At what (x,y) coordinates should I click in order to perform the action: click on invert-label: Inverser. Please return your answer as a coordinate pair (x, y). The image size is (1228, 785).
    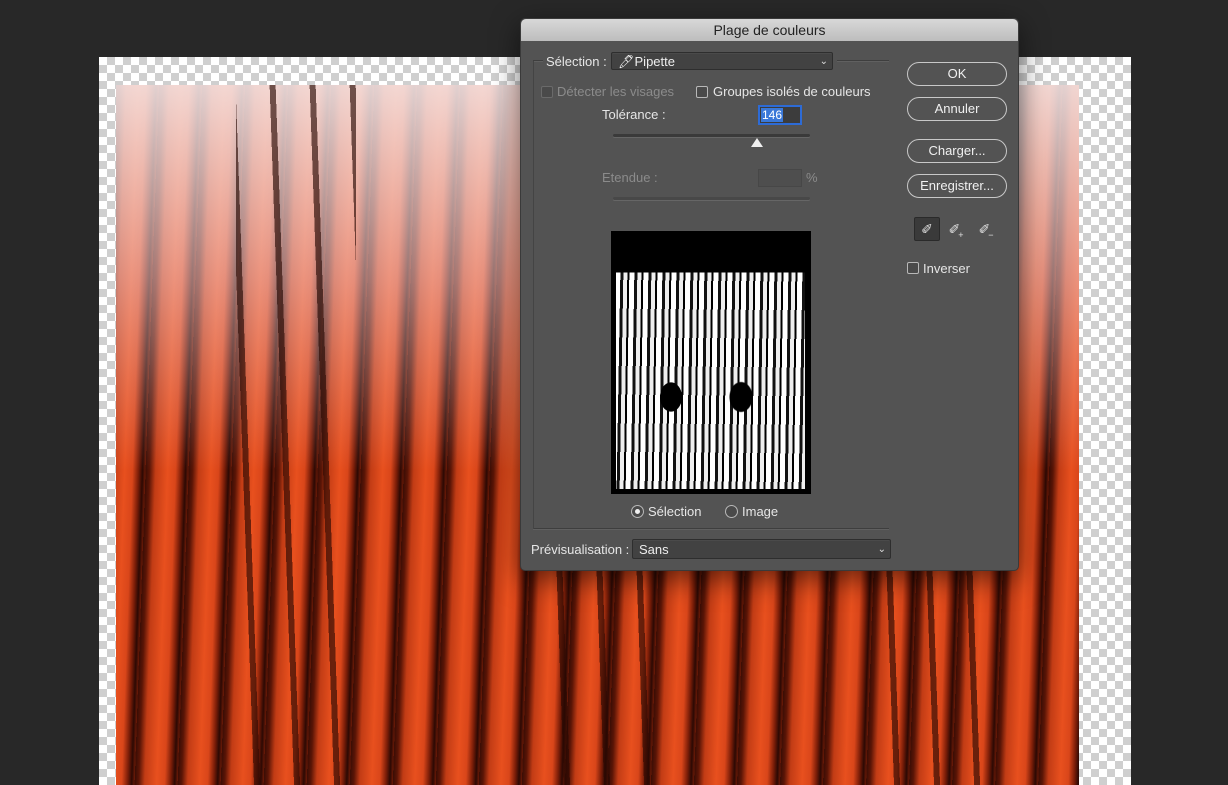
    Looking at the image, I should click on (946, 268).